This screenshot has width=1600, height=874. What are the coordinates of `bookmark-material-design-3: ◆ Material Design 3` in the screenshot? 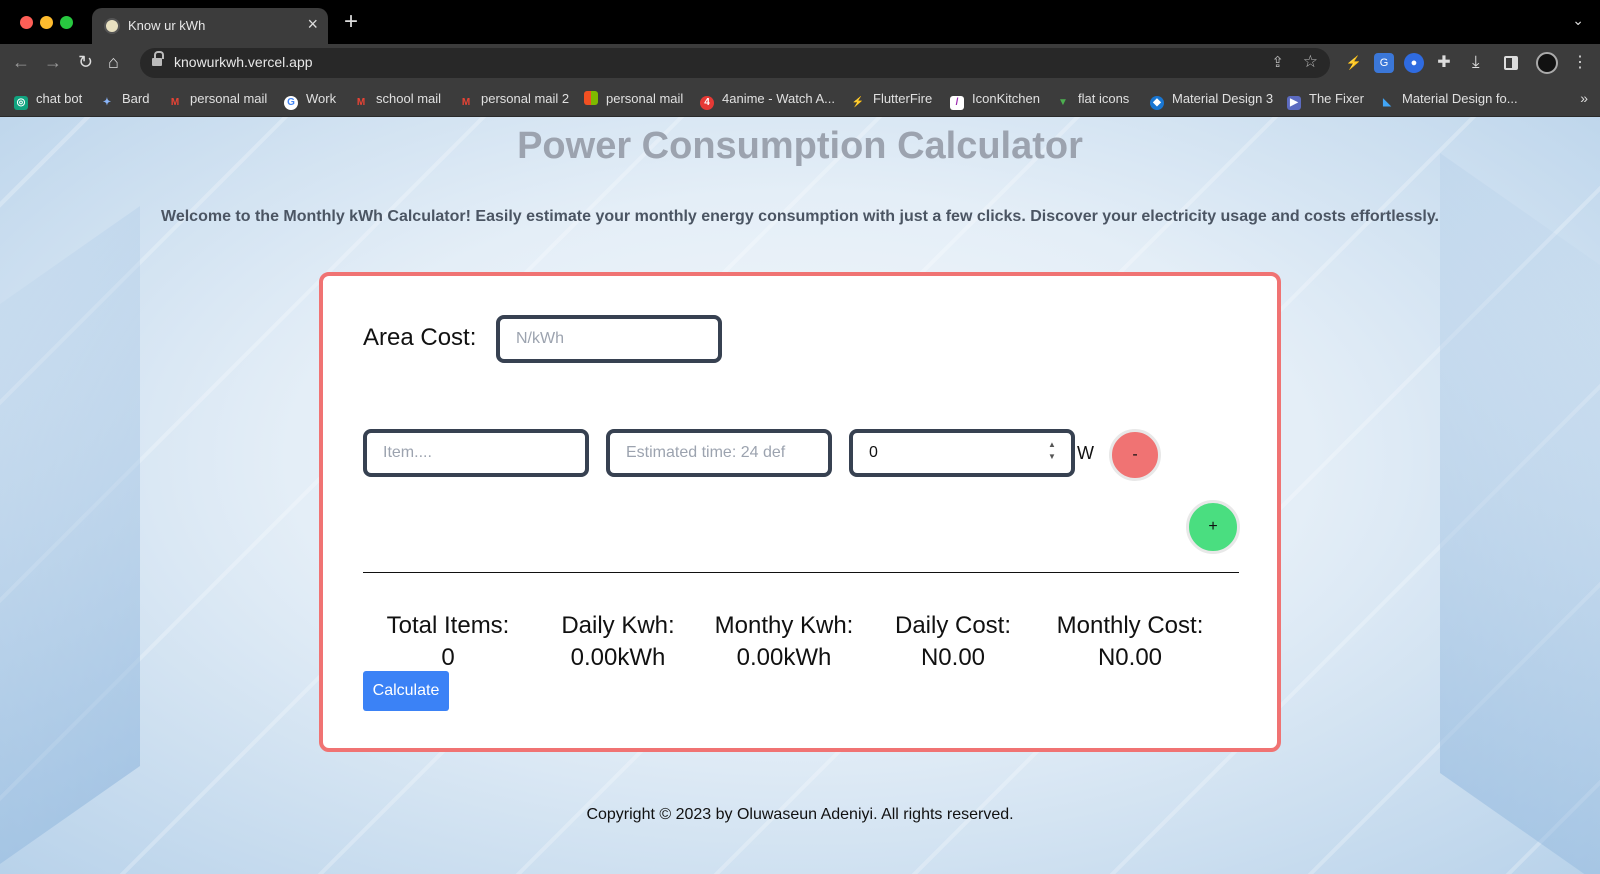 It's located at (1211, 100).